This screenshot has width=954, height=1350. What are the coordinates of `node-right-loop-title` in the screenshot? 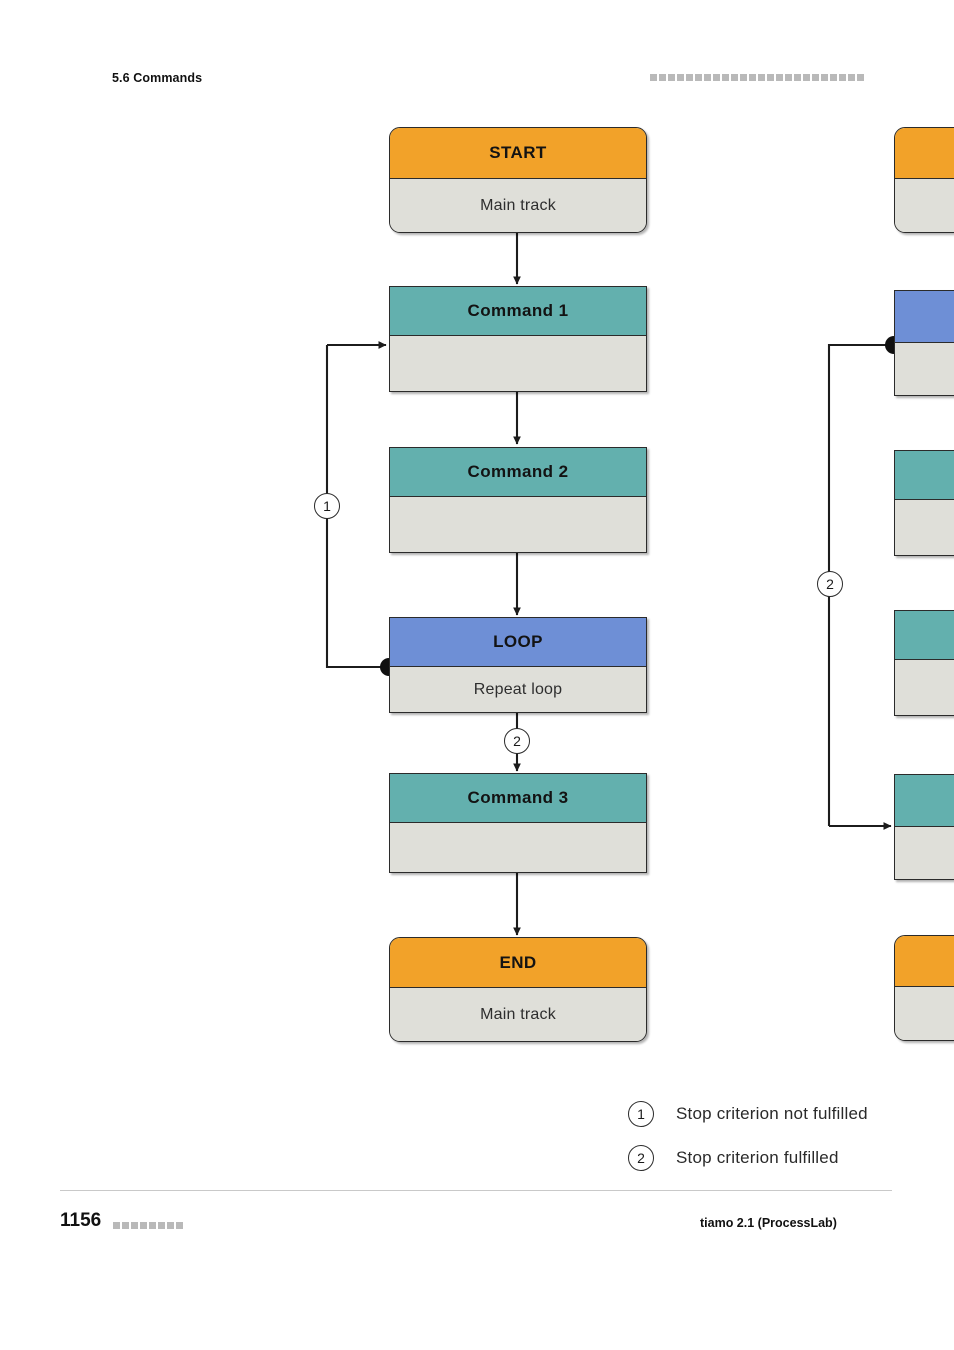 It's located at (924, 317).